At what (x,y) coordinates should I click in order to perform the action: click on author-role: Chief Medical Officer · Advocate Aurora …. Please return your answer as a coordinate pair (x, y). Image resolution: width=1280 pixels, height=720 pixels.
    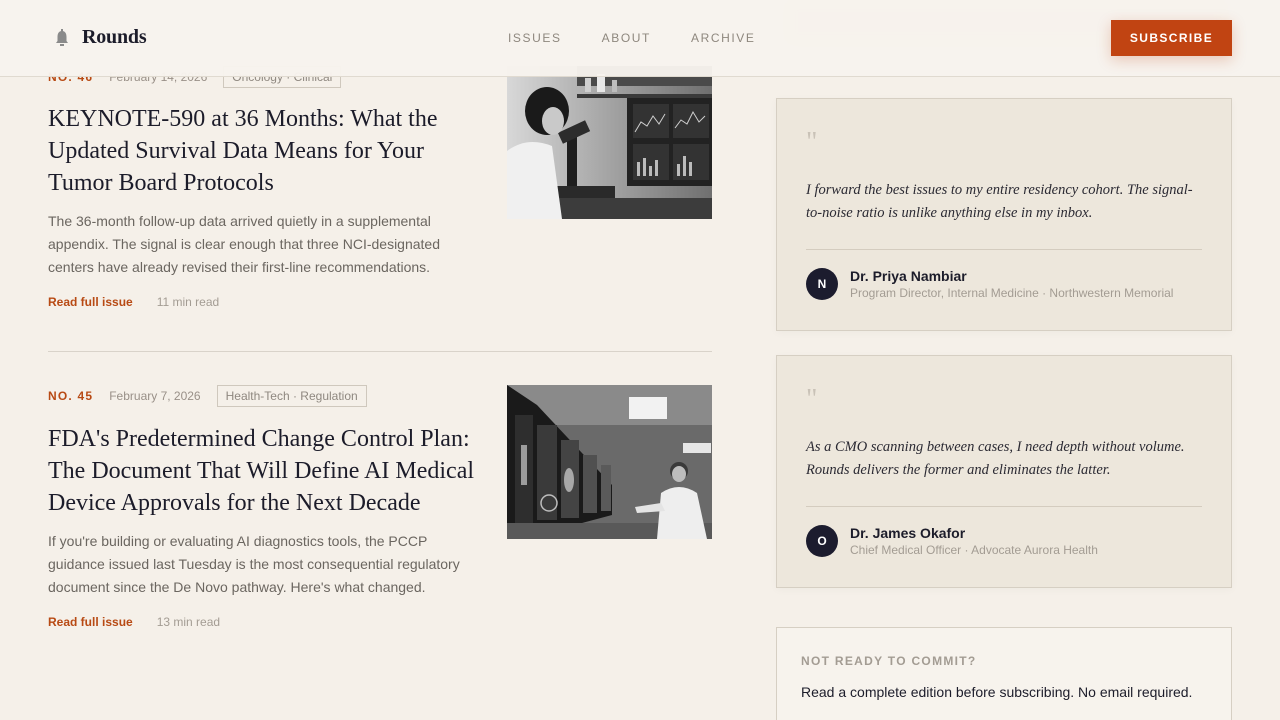
    Looking at the image, I should click on (974, 550).